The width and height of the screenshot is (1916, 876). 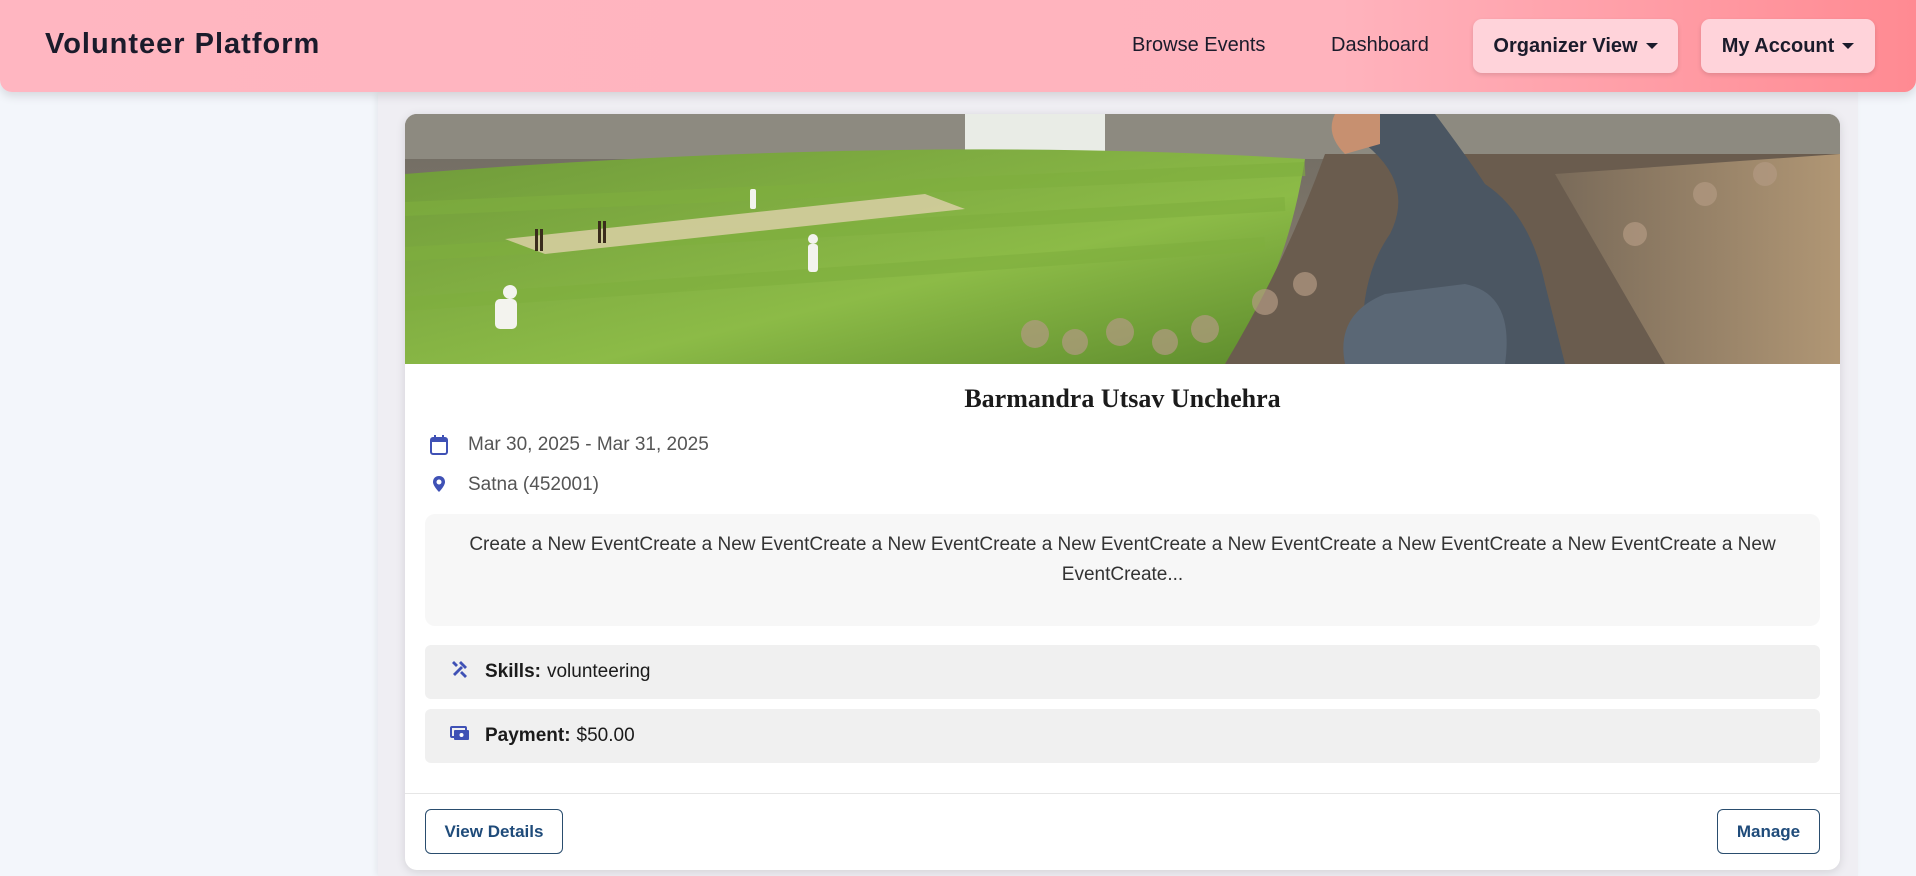 What do you see at coordinates (528, 735) in the screenshot?
I see `payment-label: Payment:` at bounding box center [528, 735].